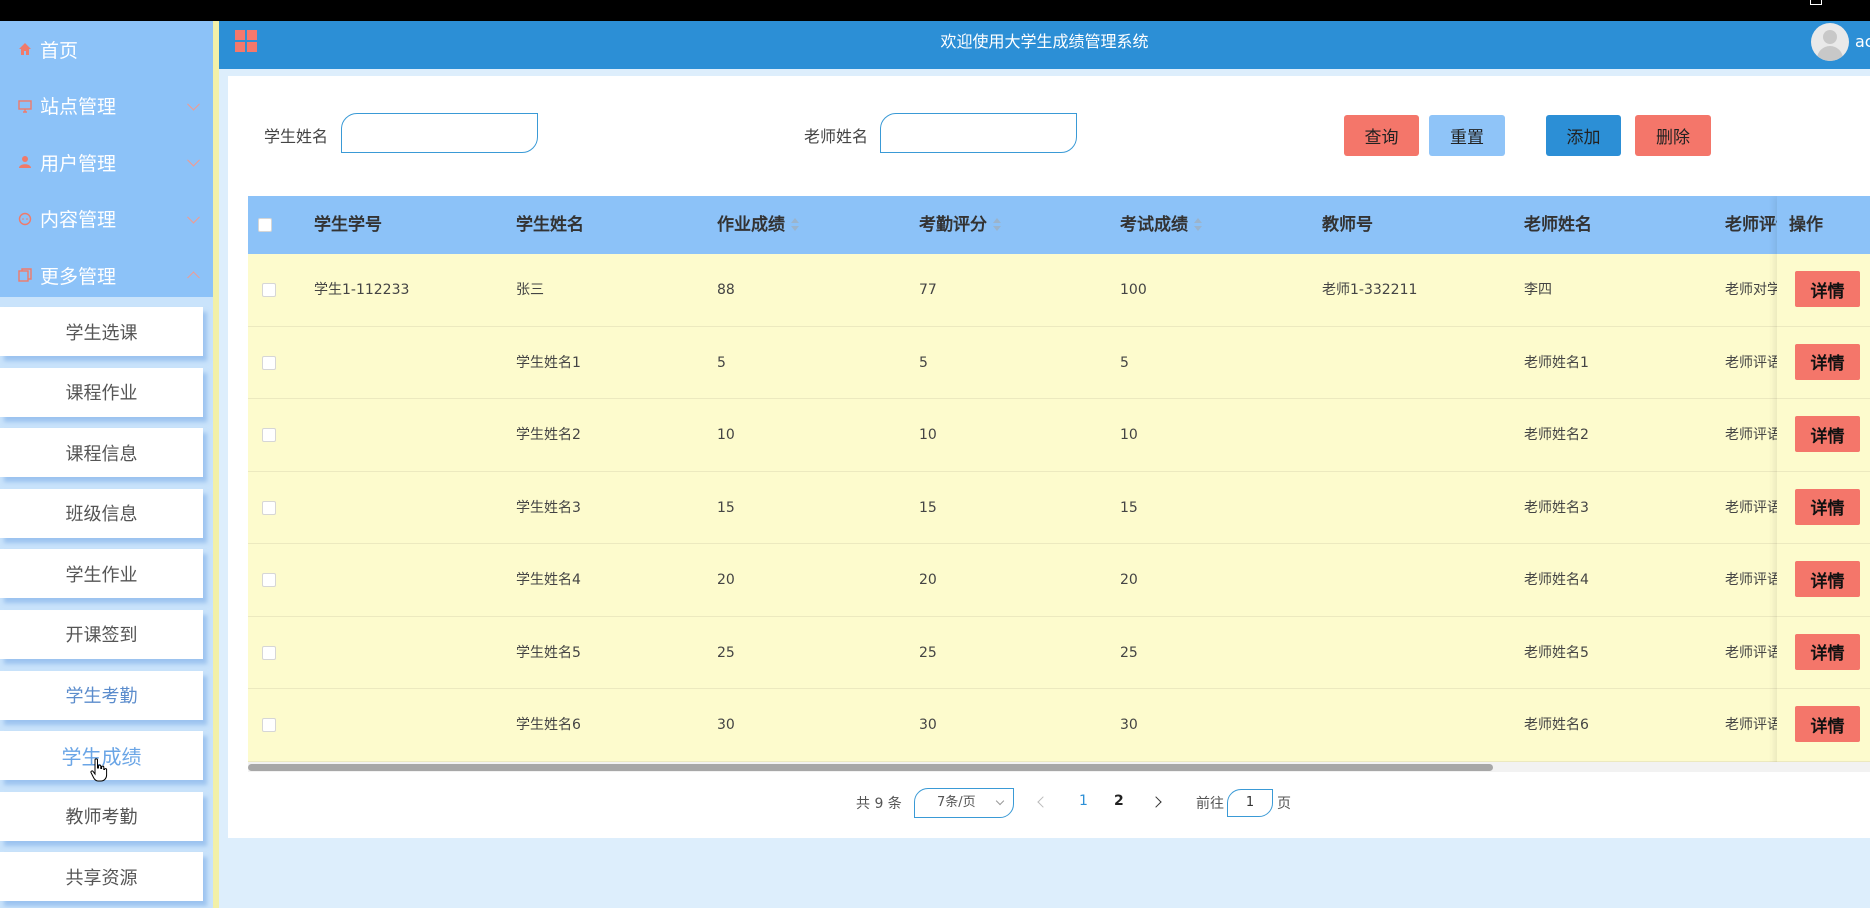 The height and width of the screenshot is (908, 1870). What do you see at coordinates (548, 725) in the screenshot?
I see `cell-student-name: 学生姓名6` at bounding box center [548, 725].